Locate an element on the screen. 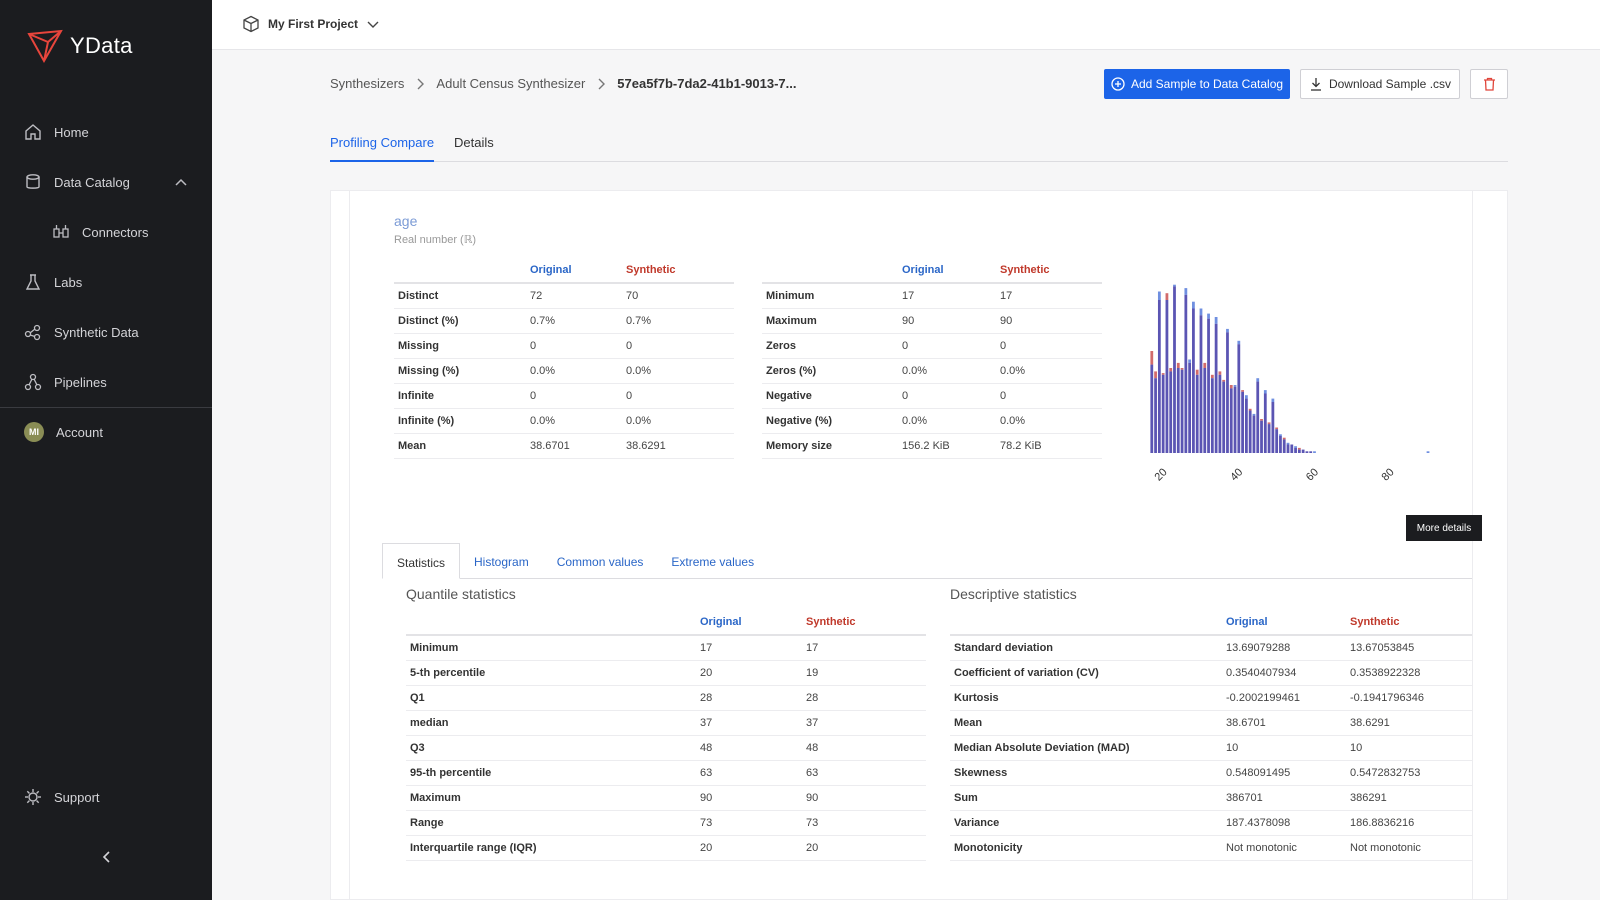 This screenshot has width=1600, height=900. descriptive-statistics-title: Descriptive statistics is located at coordinates (1013, 594).